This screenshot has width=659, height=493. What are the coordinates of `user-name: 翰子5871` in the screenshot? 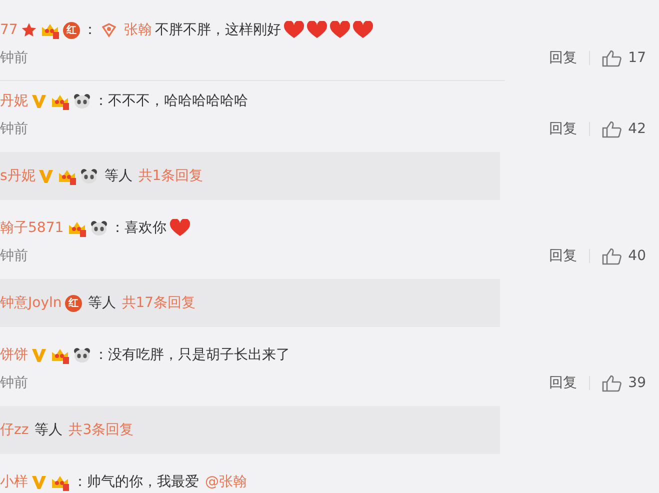 It's located at (32, 228).